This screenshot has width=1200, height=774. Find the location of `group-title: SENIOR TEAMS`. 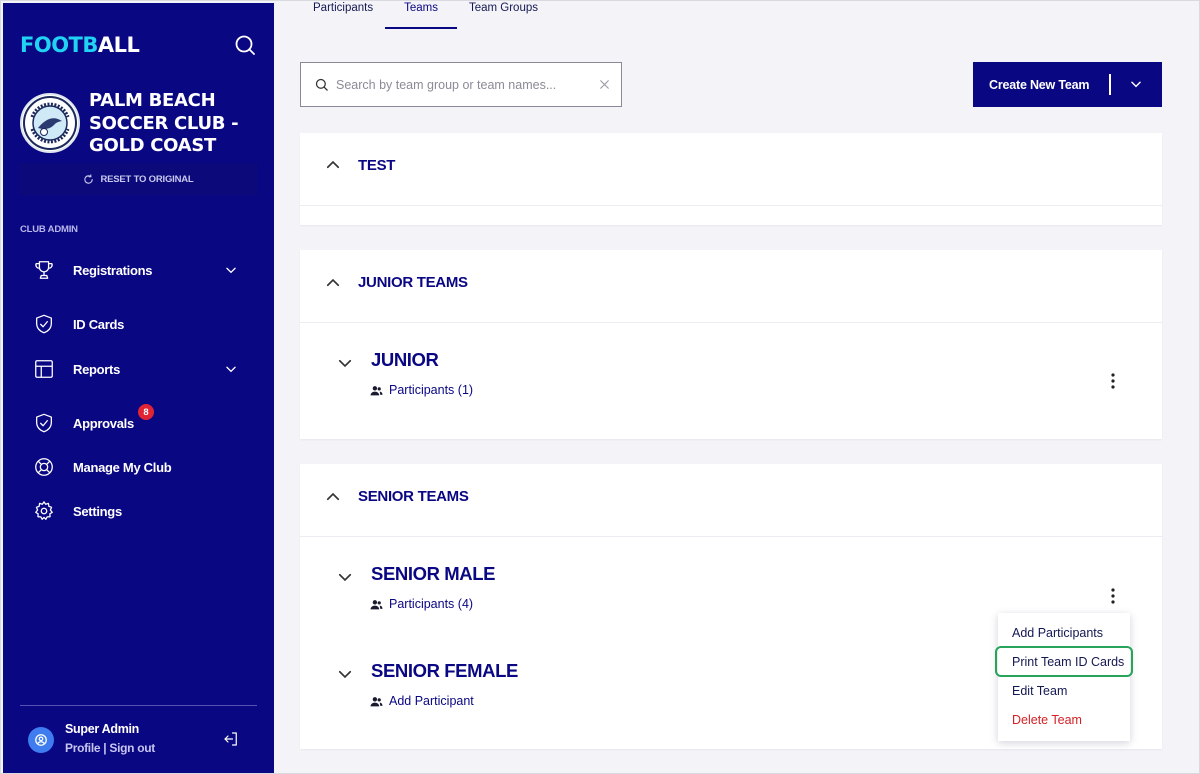

group-title: SENIOR TEAMS is located at coordinates (413, 496).